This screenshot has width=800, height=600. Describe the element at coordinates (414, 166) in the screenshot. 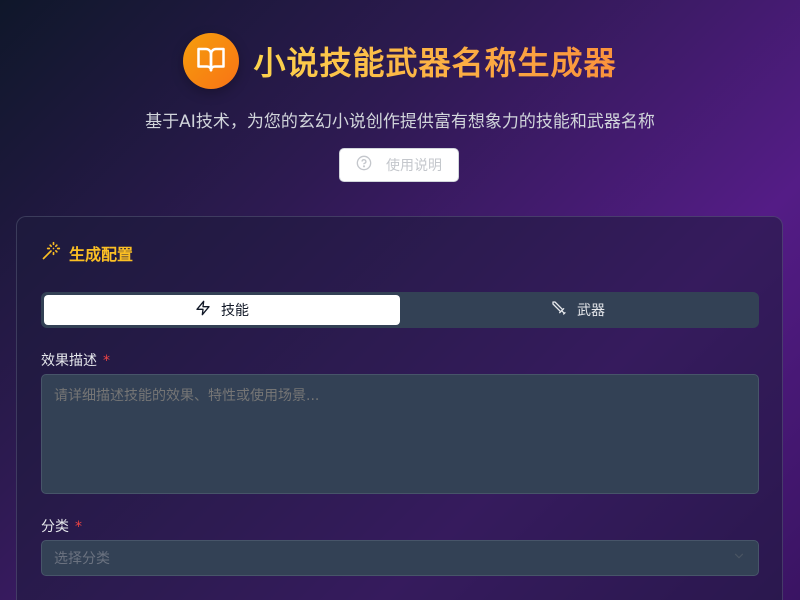

I see `help-button-label: 使用说明` at that location.